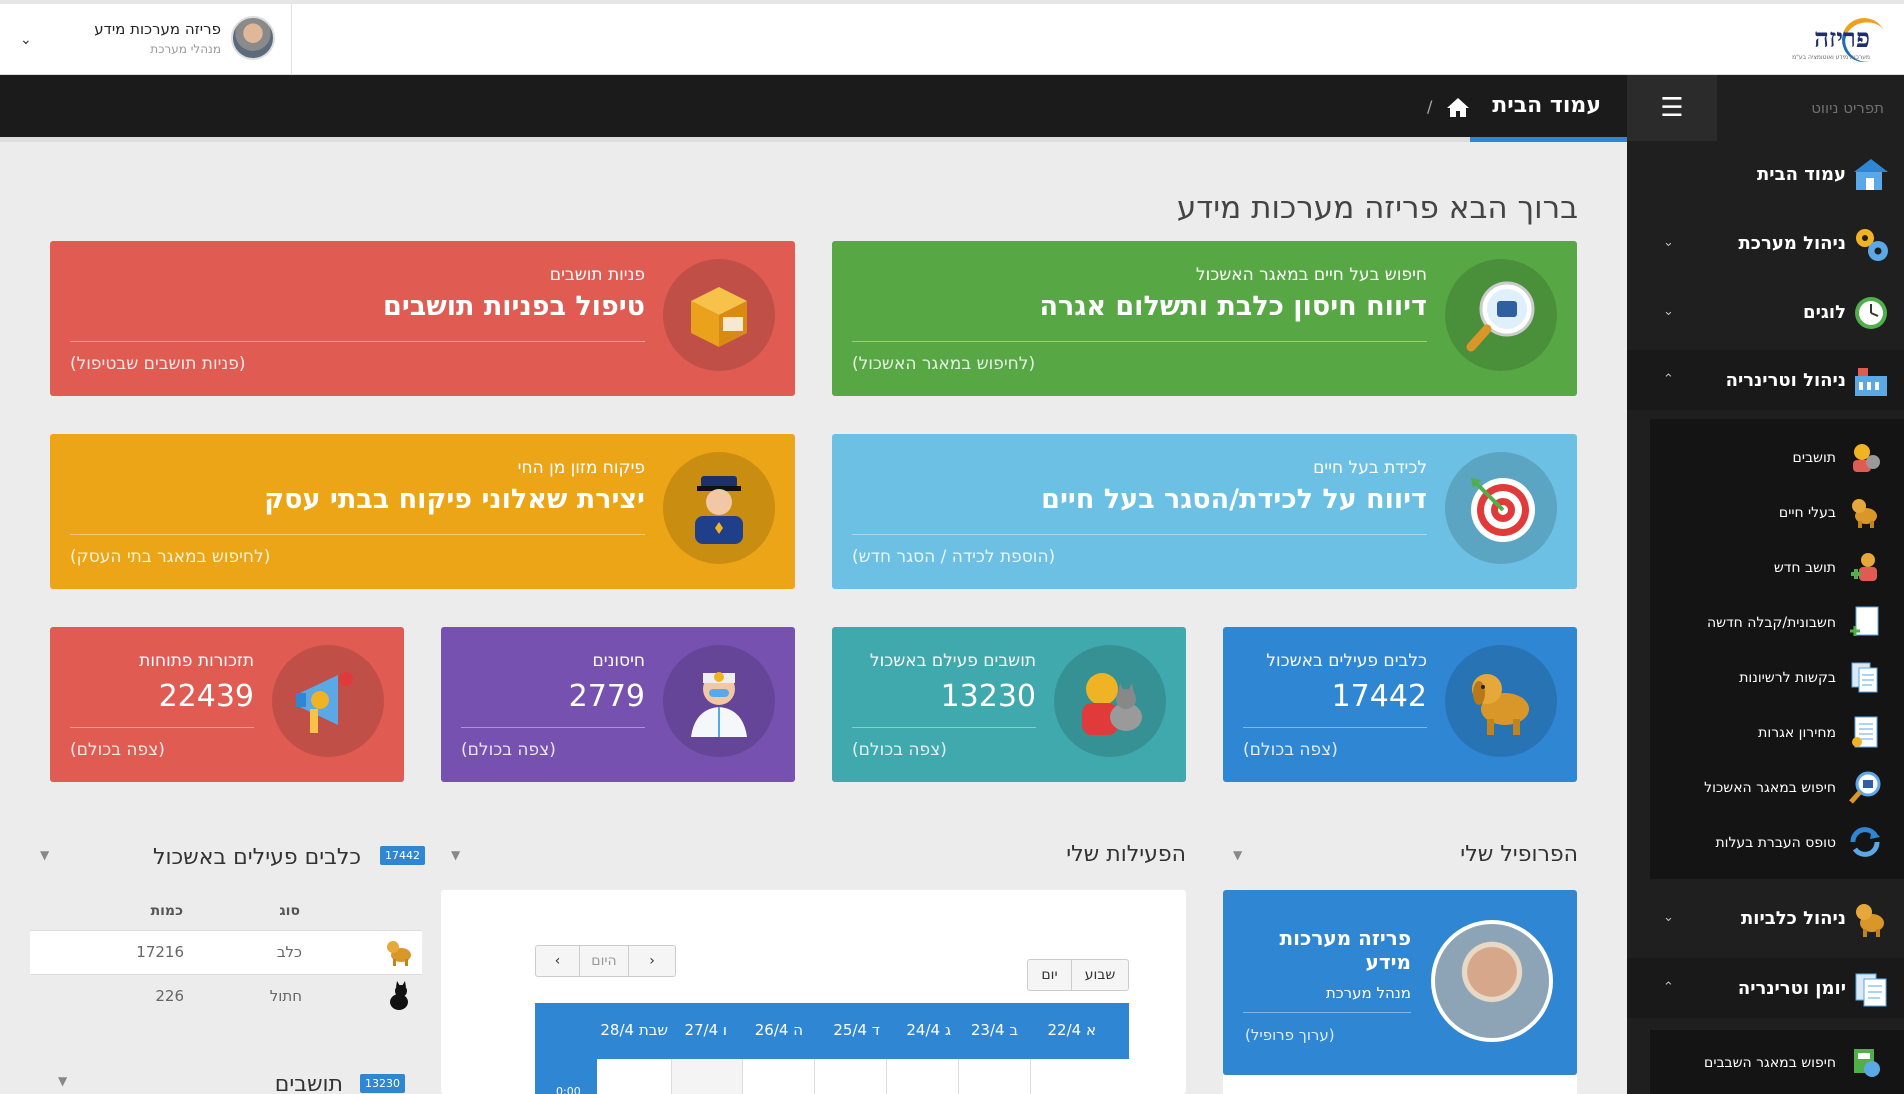 The height and width of the screenshot is (1094, 1904). I want to click on row-count: 17216, so click(160, 952).